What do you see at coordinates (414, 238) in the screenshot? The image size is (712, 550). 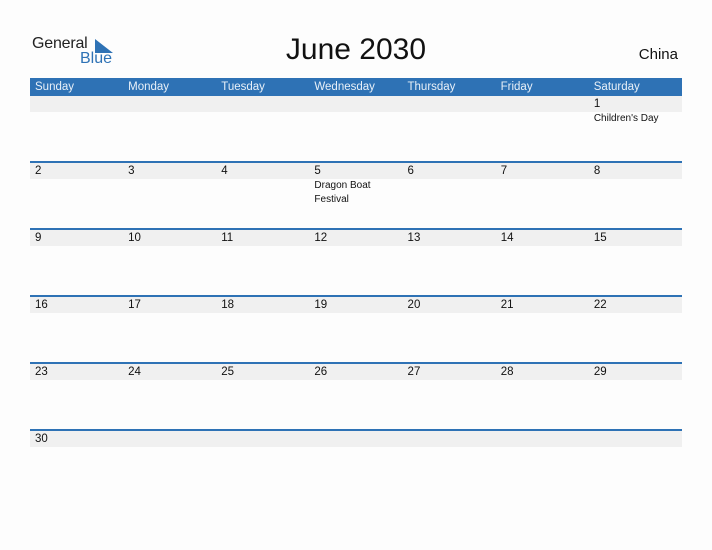 I see `day-number: 13` at bounding box center [414, 238].